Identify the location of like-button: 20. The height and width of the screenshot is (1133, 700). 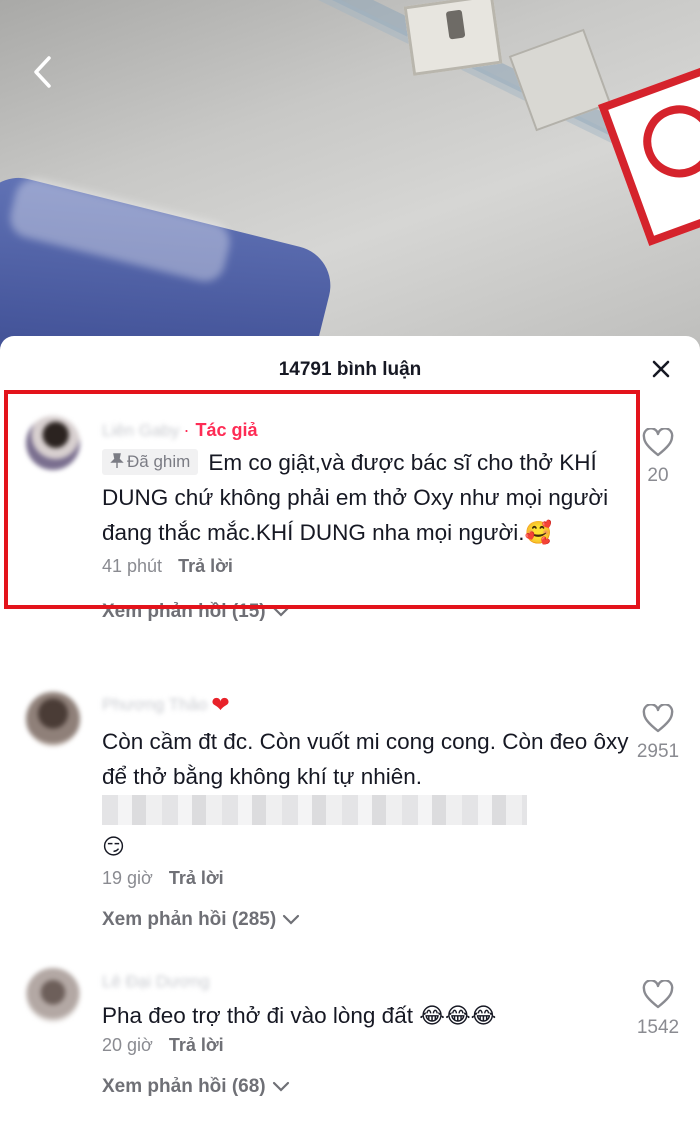
(658, 457).